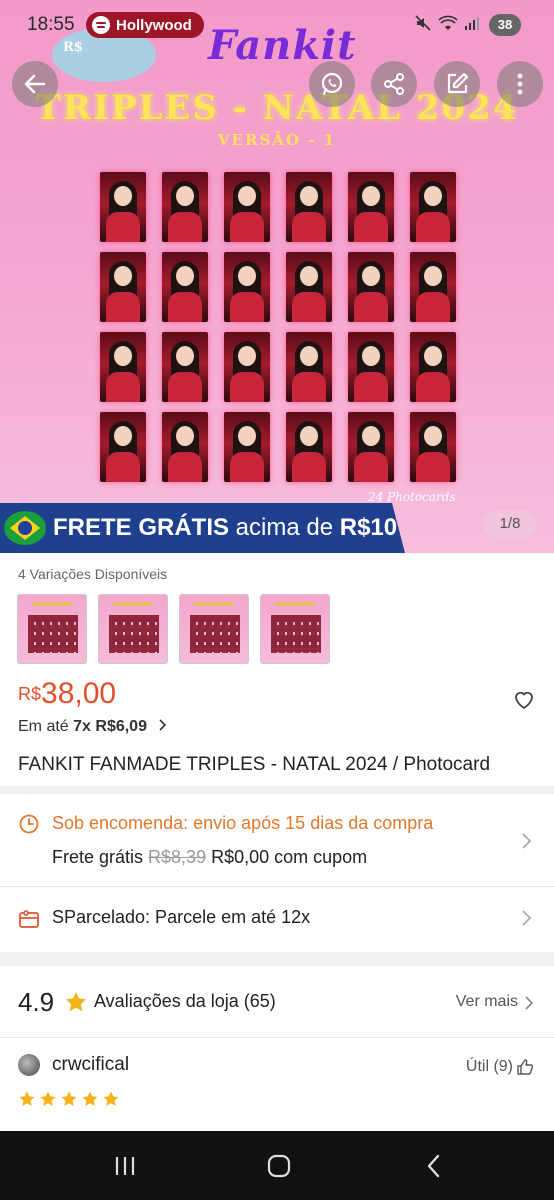 This screenshot has height=1200, width=554. Describe the element at coordinates (181, 917) in the screenshot. I see `sparcelado-row: SParcelado: Parcele em até 12x` at that location.